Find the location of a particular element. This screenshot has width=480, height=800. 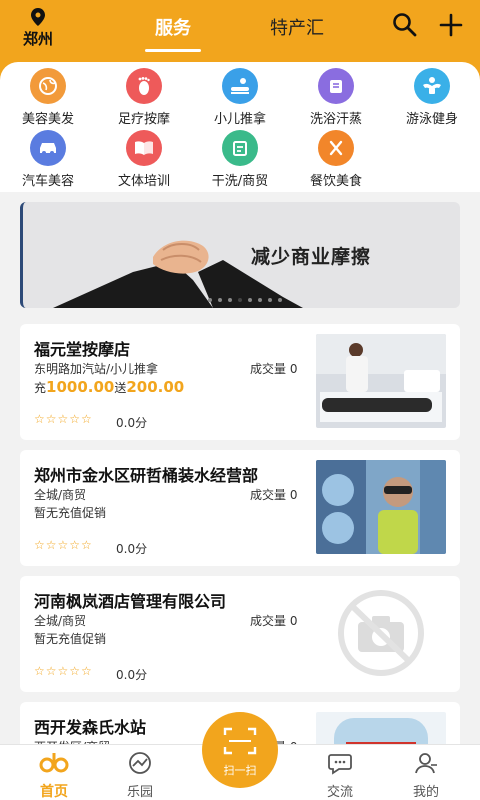

category-foot-massage: 足疗按摩 is located at coordinates (144, 97).